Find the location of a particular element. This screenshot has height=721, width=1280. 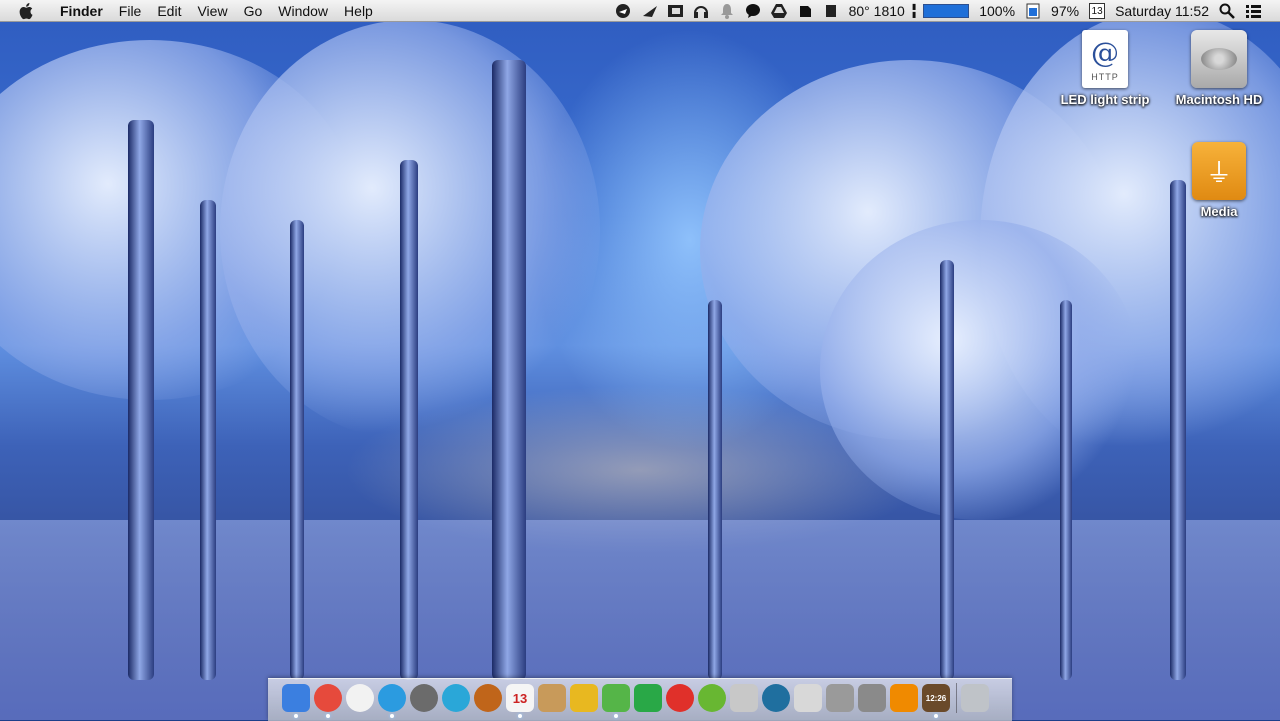

rocket-icon is located at coordinates (649, 11).